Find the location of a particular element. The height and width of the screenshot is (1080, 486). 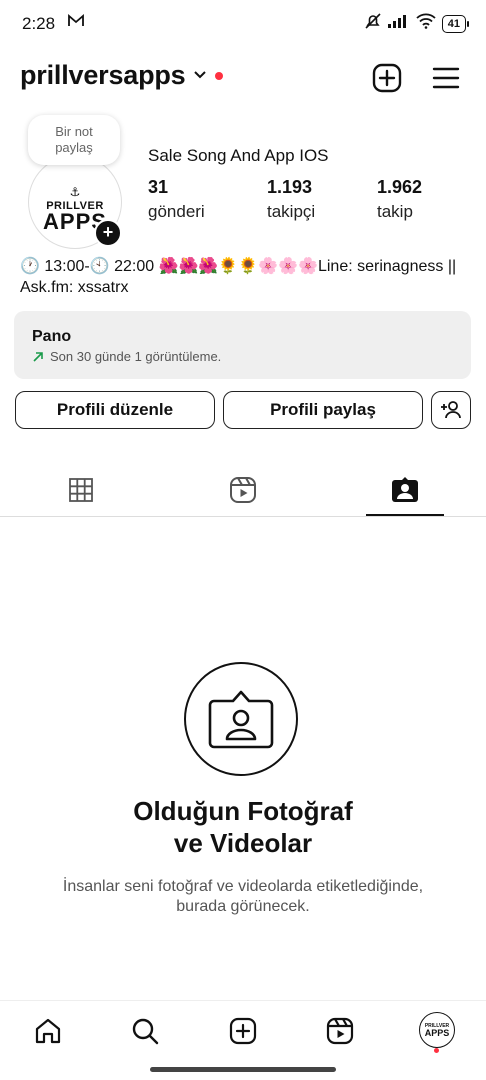

search-icon is located at coordinates (145, 1031).